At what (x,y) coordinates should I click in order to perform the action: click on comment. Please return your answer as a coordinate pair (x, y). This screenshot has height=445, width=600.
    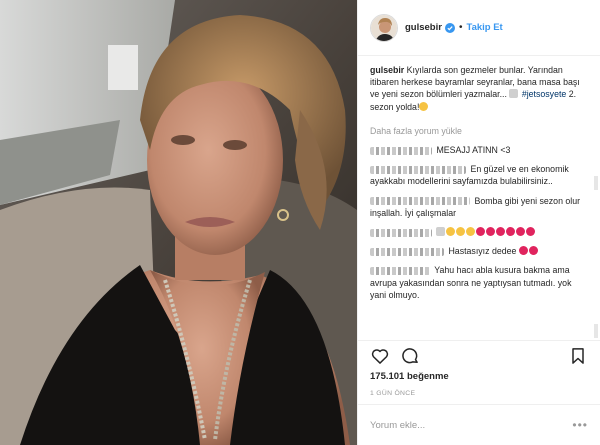
    Looking at the image, I should click on (480, 232).